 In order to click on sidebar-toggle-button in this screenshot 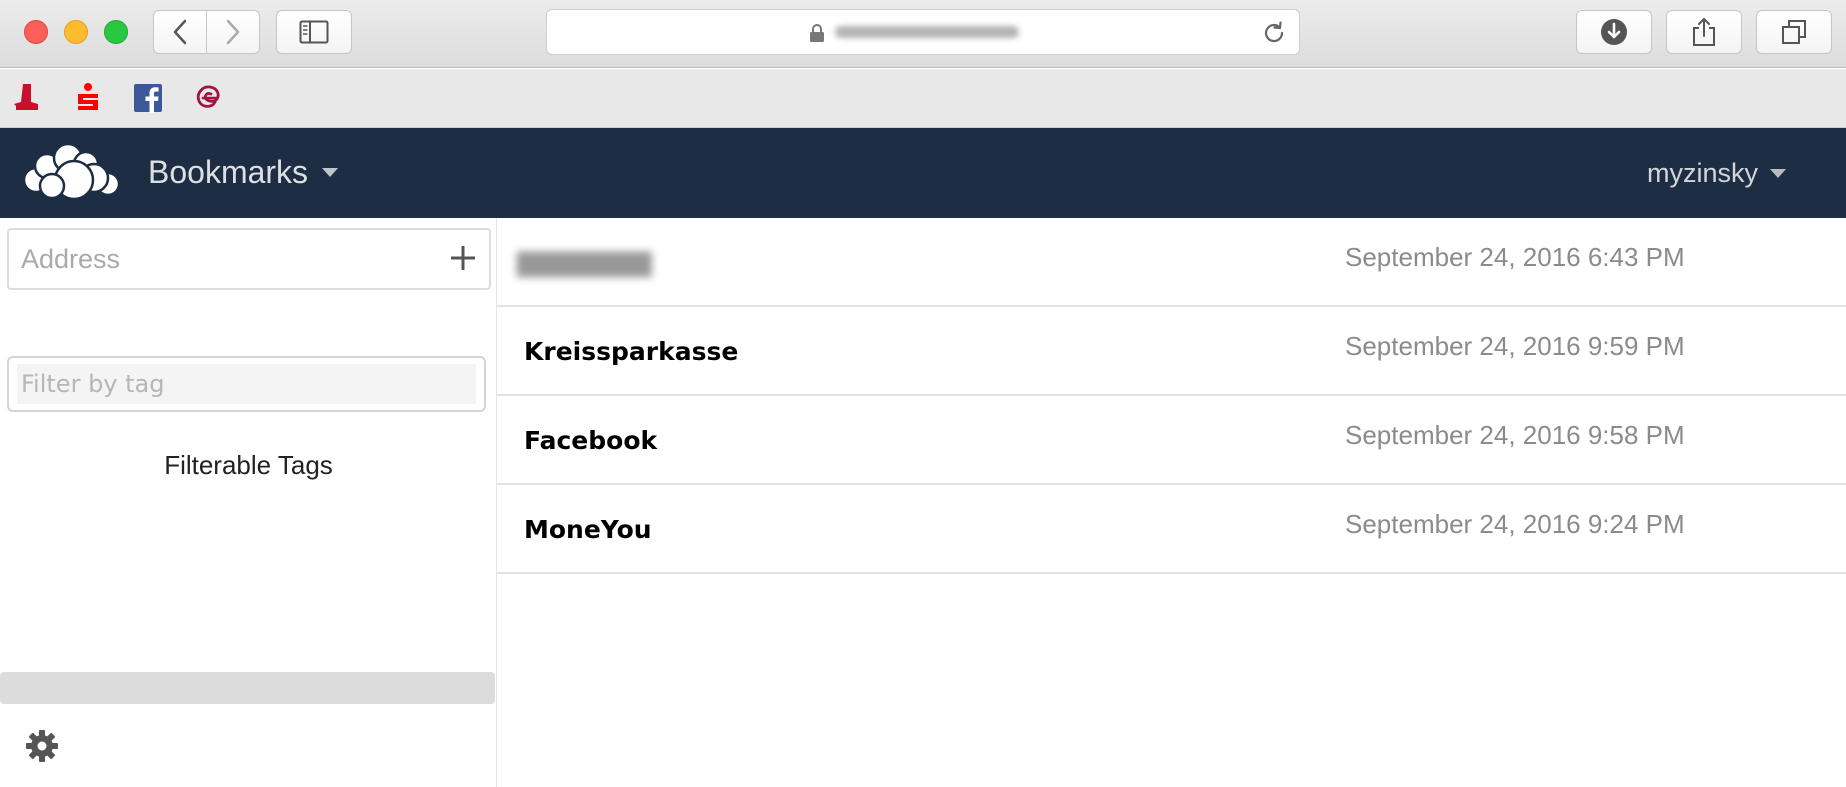, I will do `click(314, 32)`.